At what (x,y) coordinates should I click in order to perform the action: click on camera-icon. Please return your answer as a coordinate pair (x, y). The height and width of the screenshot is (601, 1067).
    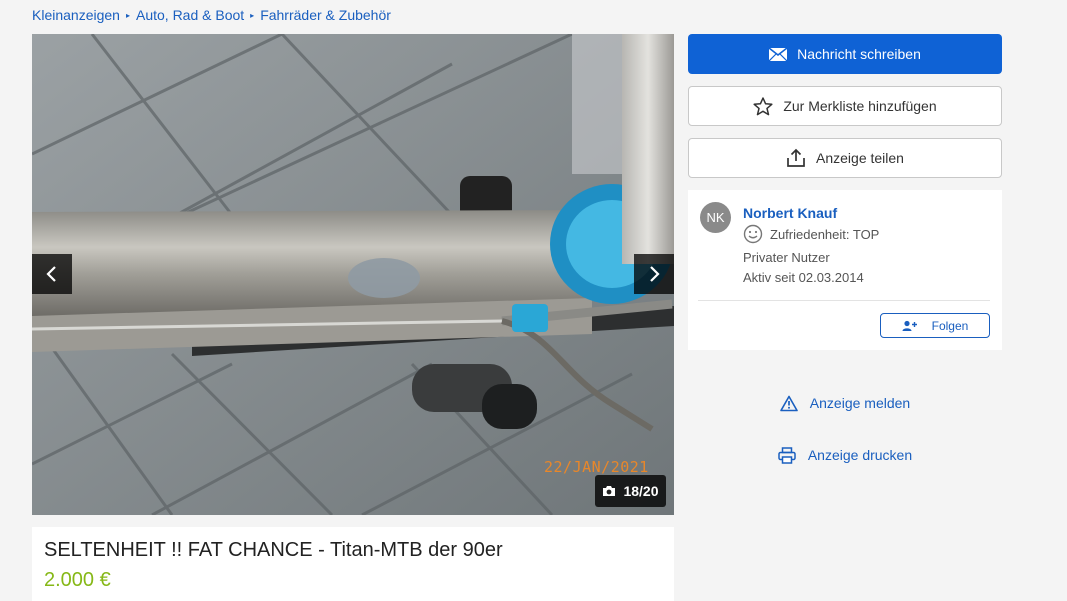
    Looking at the image, I should click on (609, 491).